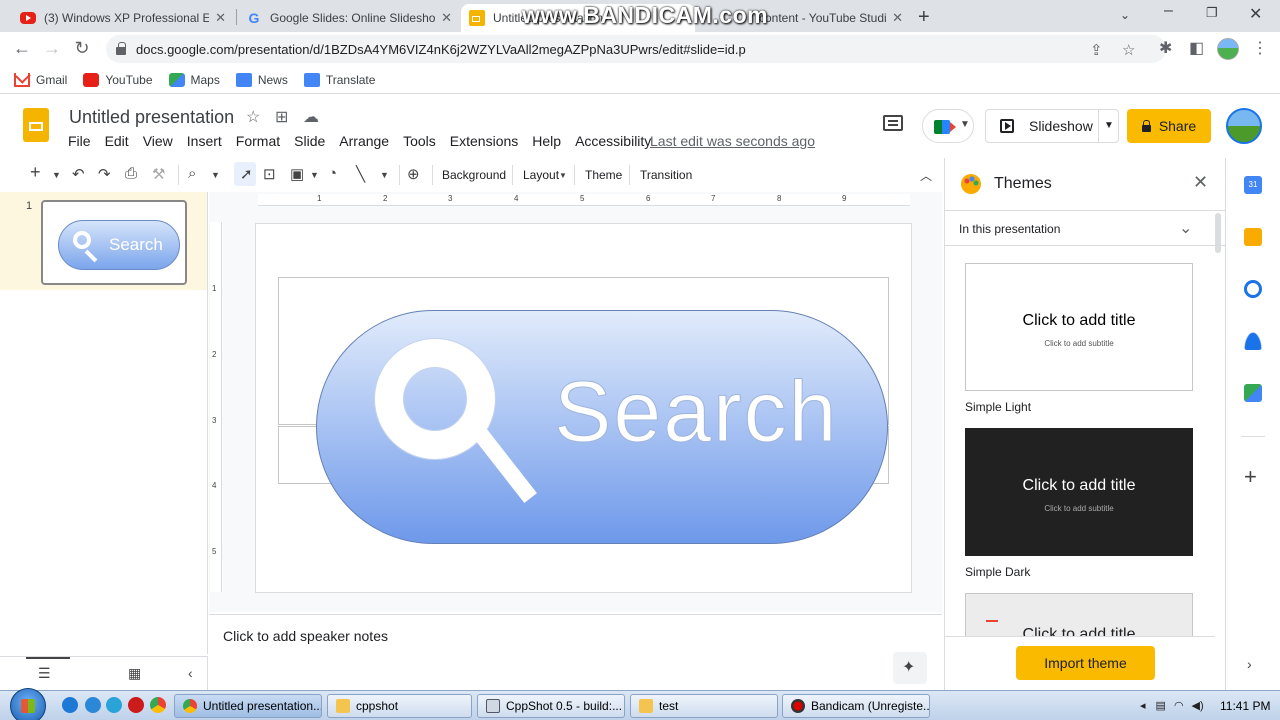 Image resolution: width=1280 pixels, height=720 pixels. What do you see at coordinates (44, 673) in the screenshot?
I see `filmstrip-view-icon: ☰` at bounding box center [44, 673].